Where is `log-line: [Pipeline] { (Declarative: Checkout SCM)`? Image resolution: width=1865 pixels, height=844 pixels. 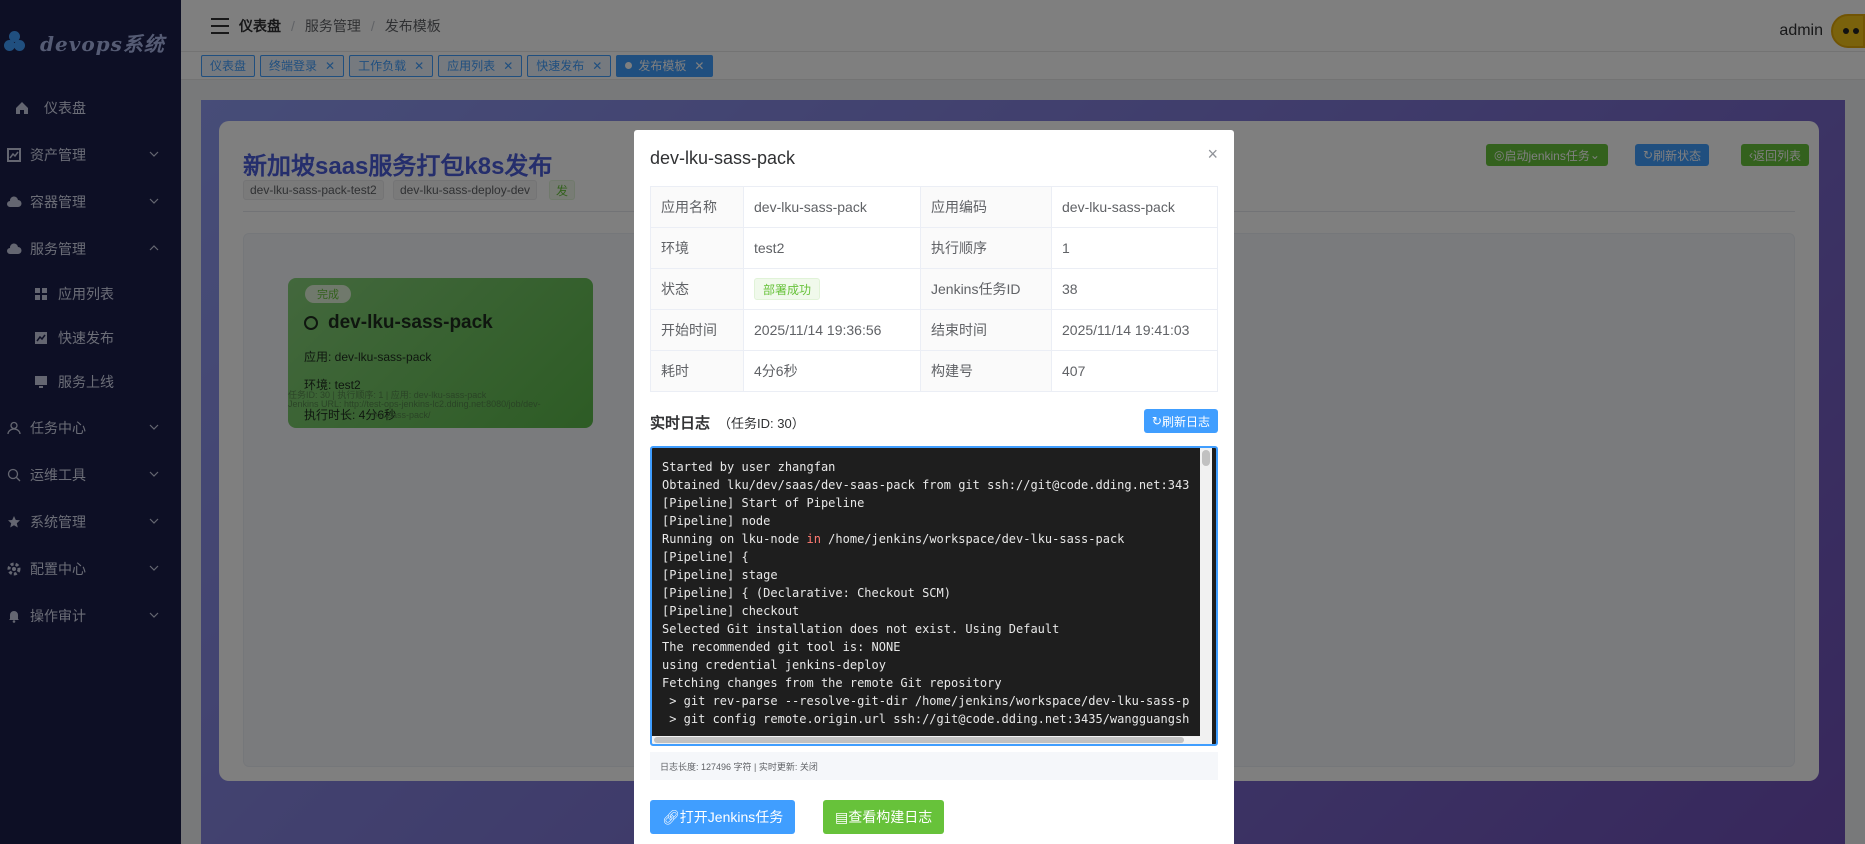
log-line: [Pipeline] { (Declarative: Checkout SCM) is located at coordinates (806, 593).